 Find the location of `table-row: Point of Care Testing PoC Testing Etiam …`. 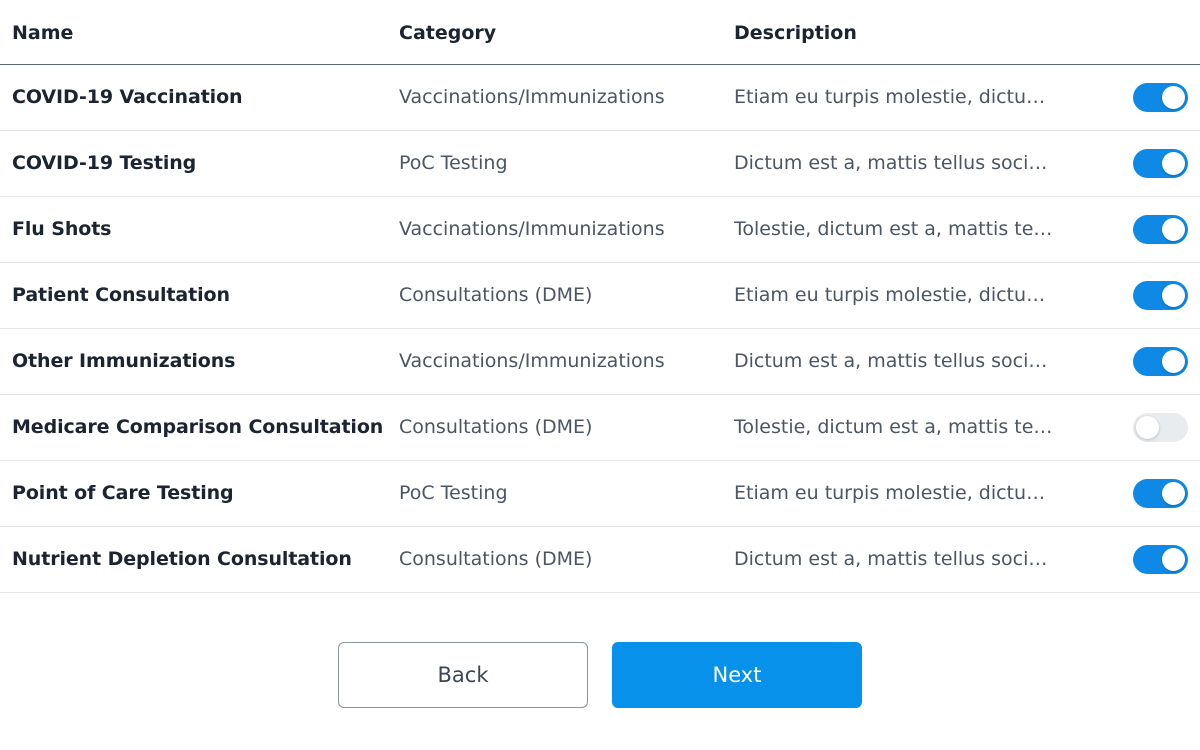

table-row: Point of Care Testing PoC Testing Etiam … is located at coordinates (600, 494).